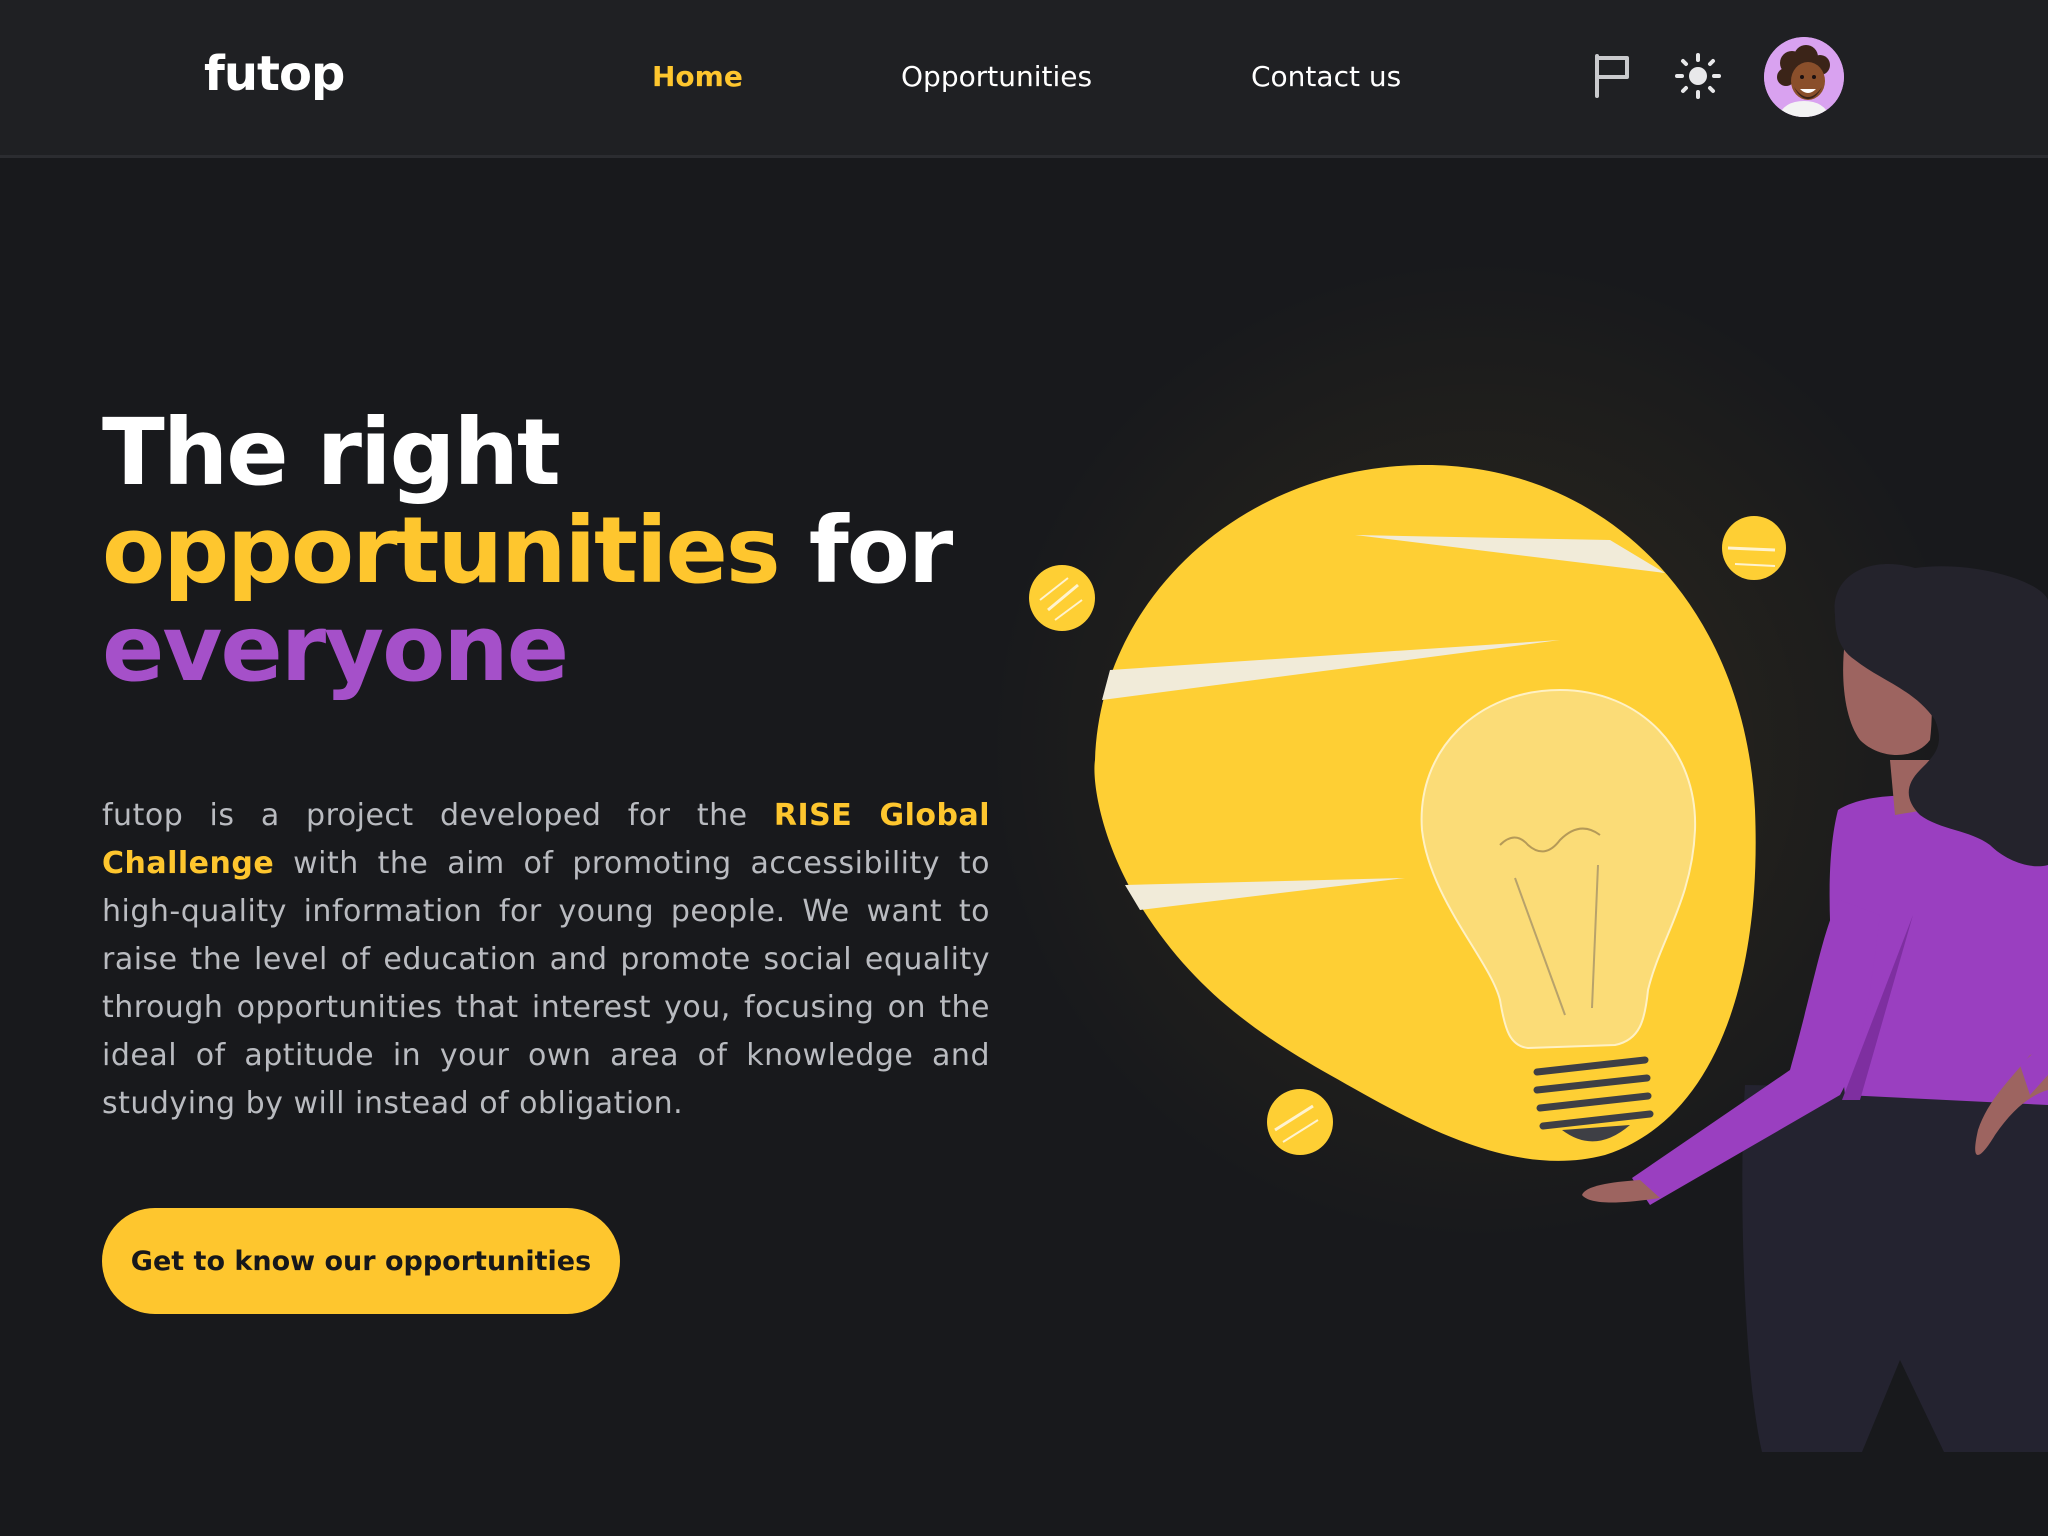  What do you see at coordinates (697, 76) in the screenshot?
I see `nav-link-home: Home` at bounding box center [697, 76].